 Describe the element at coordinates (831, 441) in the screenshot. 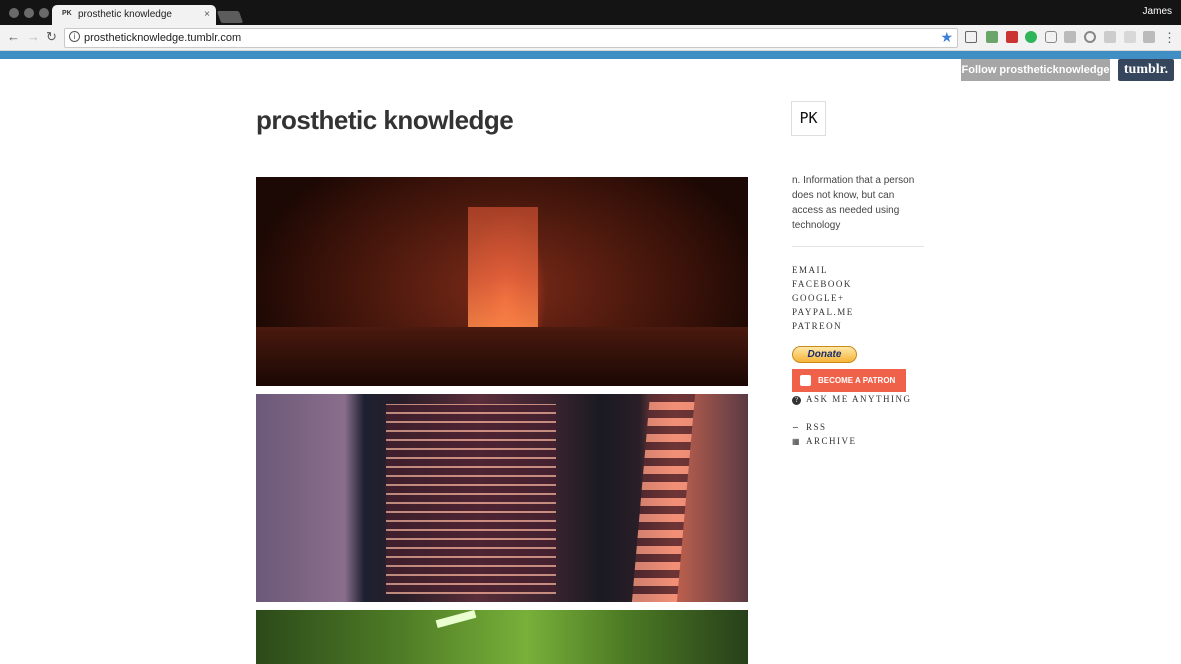

I see `archive-label: ARCHIVE` at that location.